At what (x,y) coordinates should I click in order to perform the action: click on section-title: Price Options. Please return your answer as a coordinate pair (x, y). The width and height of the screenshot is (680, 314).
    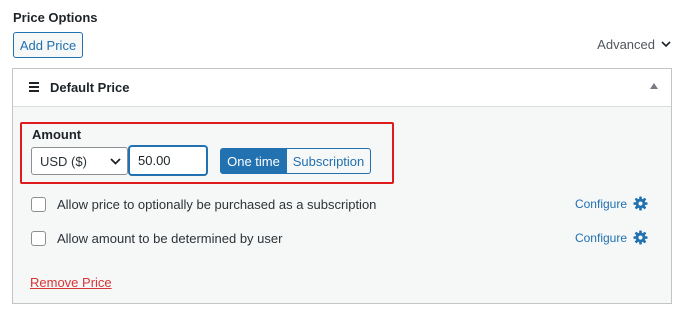
    Looking at the image, I should click on (55, 17).